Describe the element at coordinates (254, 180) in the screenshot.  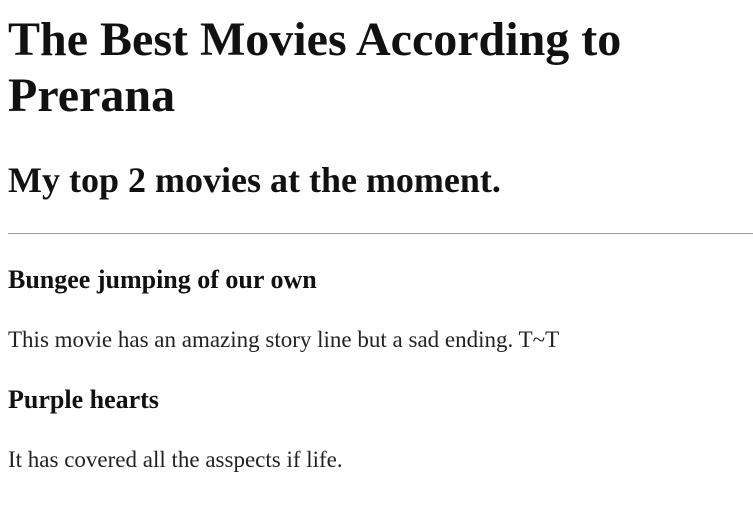
I see `page-subtitle: My top 2 movies at the moment.` at that location.